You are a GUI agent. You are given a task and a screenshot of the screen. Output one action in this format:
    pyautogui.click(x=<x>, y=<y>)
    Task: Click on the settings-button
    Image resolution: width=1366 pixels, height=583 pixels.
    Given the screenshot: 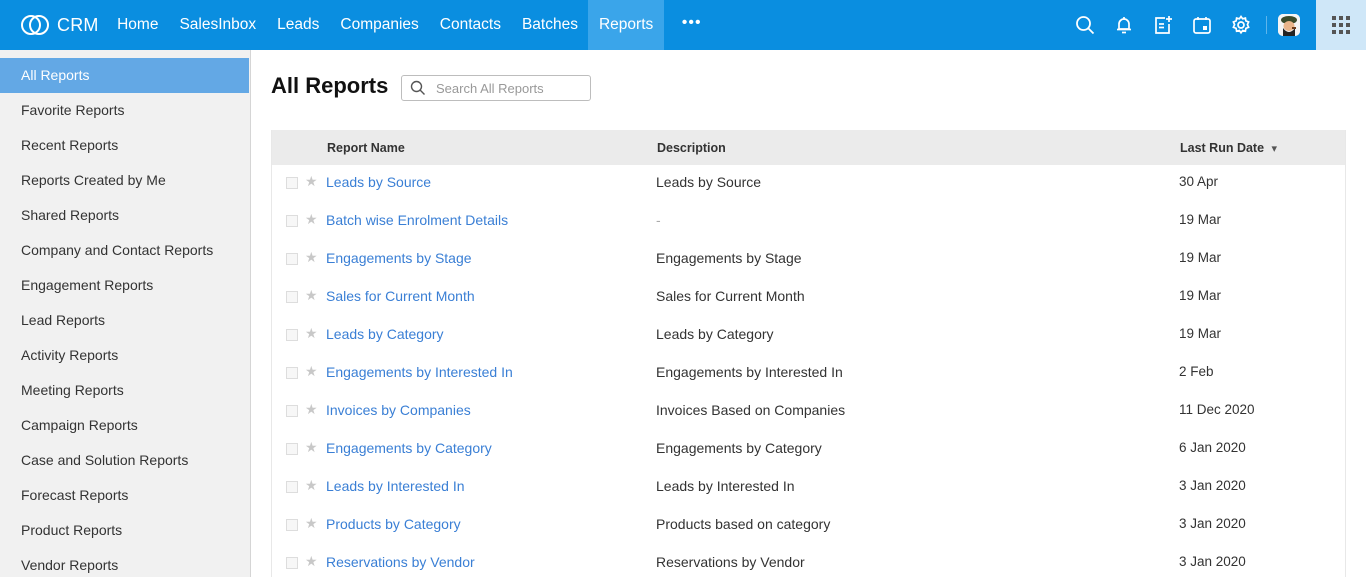 What is the action you would take?
    pyautogui.click(x=1240, y=25)
    